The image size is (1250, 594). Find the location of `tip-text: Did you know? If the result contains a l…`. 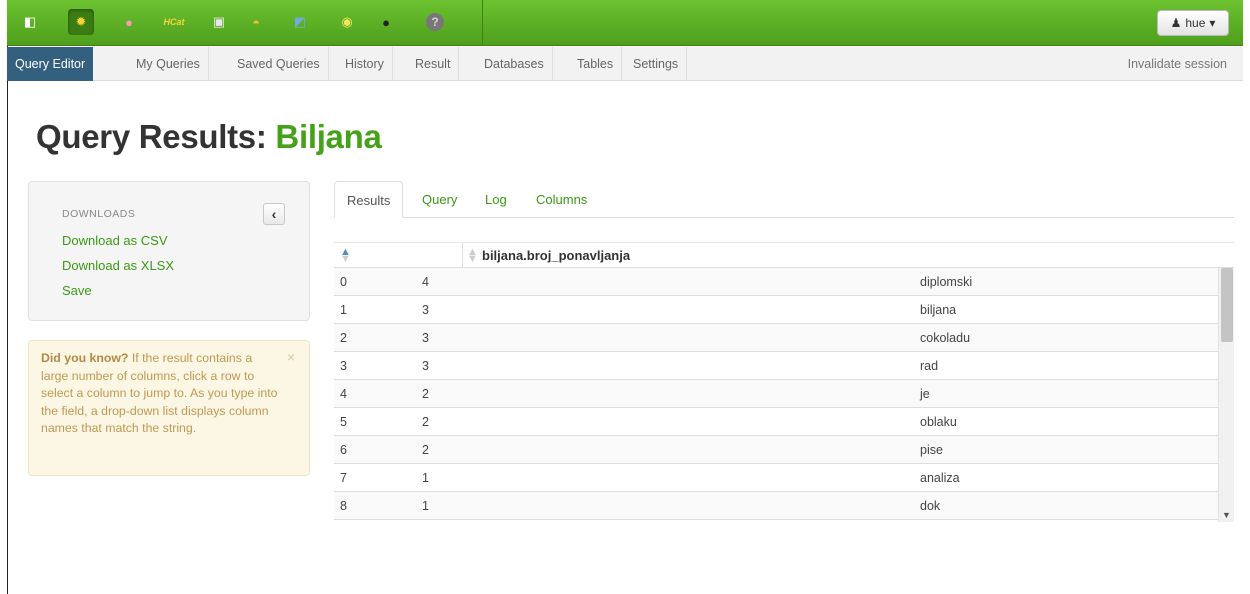

tip-text: Did you know? If the result contains a l… is located at coordinates (161, 394).